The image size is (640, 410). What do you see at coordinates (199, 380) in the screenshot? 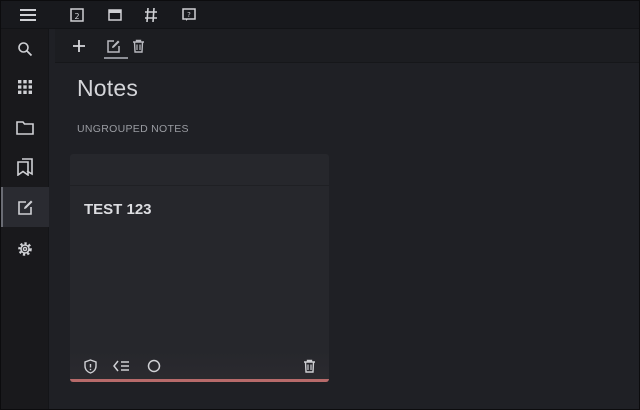
I see `note-accent-line` at bounding box center [199, 380].